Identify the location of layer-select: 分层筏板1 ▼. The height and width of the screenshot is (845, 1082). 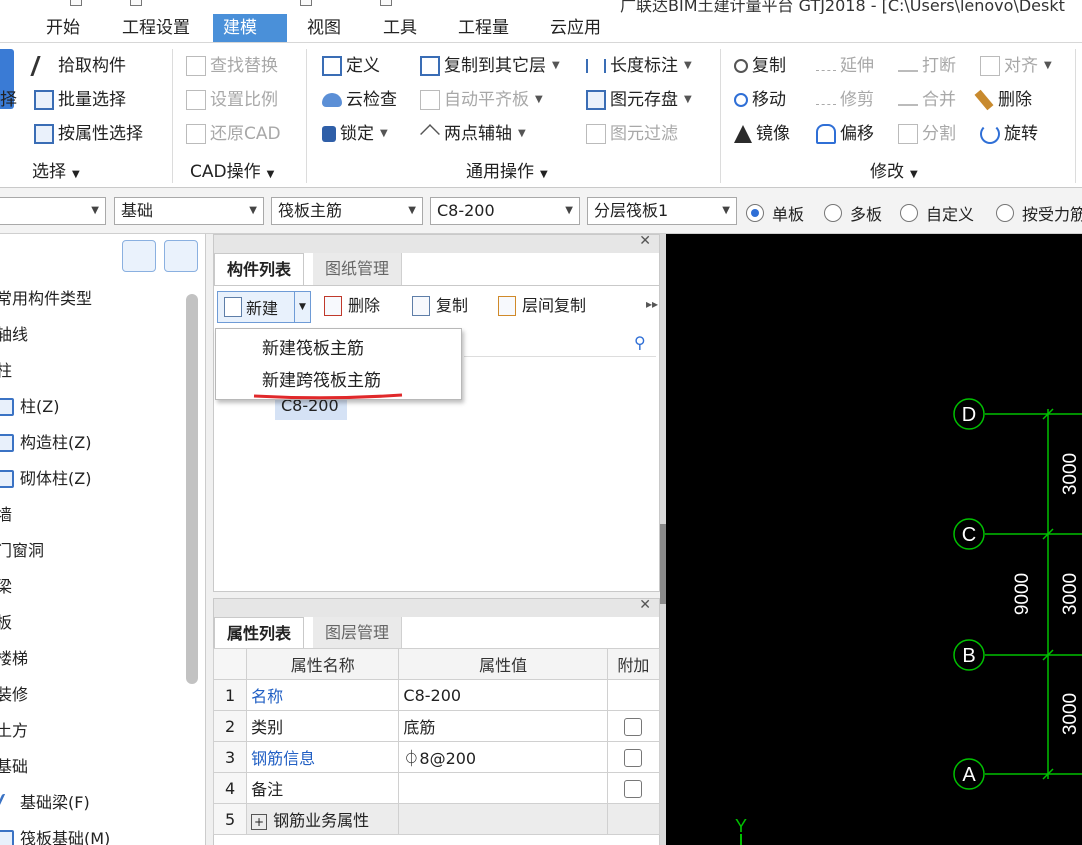
(662, 211).